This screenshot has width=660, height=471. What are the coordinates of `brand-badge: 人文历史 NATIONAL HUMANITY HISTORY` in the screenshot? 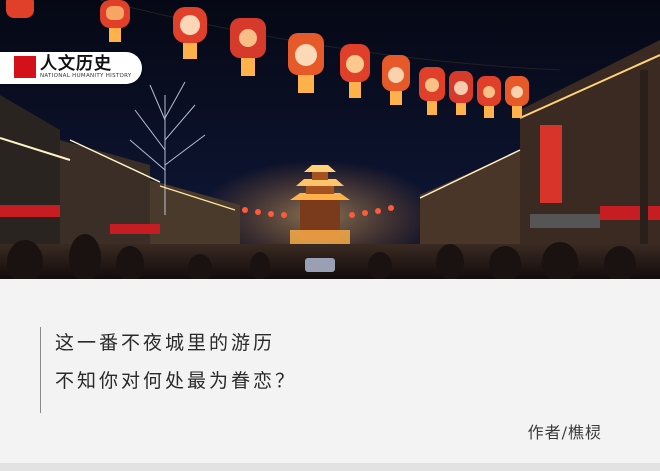 It's located at (71, 68).